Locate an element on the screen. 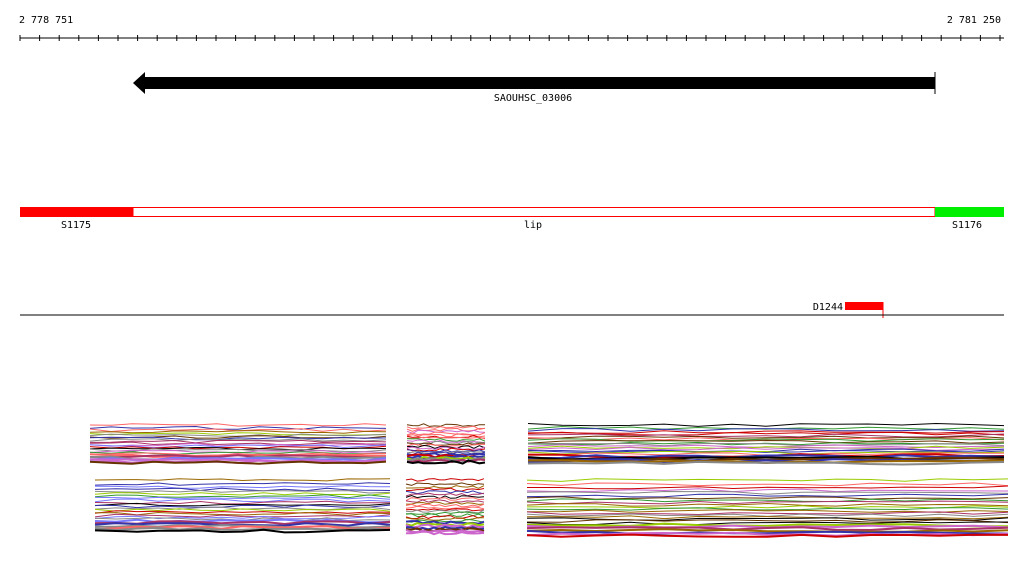 This screenshot has width=1024, height=563. coordinate-ruler: 2 778 751 2 781 250 is located at coordinates (511, 28).